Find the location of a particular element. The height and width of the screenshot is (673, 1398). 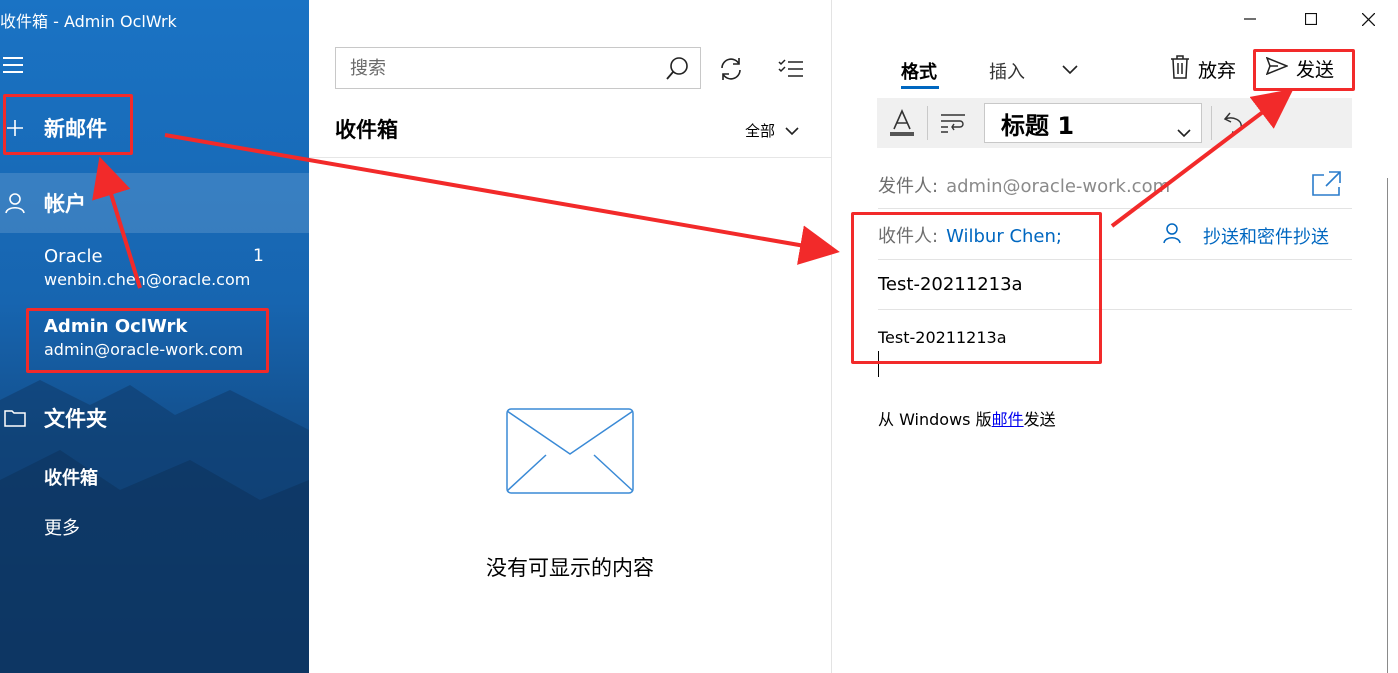

from-value: admin@oracle-work.com is located at coordinates (1058, 186).